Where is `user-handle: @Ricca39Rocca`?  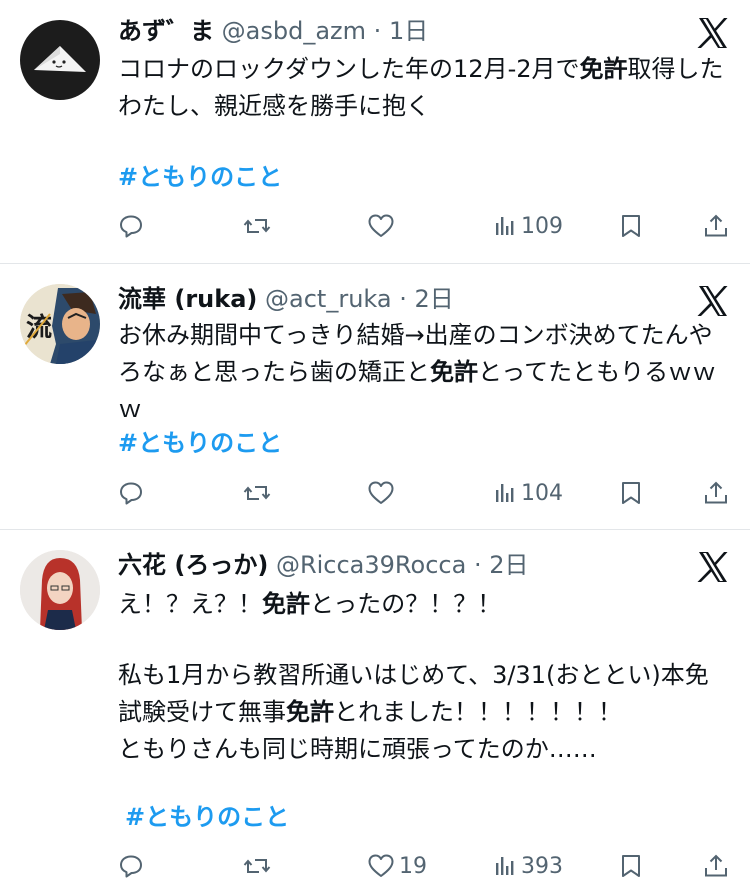 user-handle: @Ricca39Rocca is located at coordinates (371, 565).